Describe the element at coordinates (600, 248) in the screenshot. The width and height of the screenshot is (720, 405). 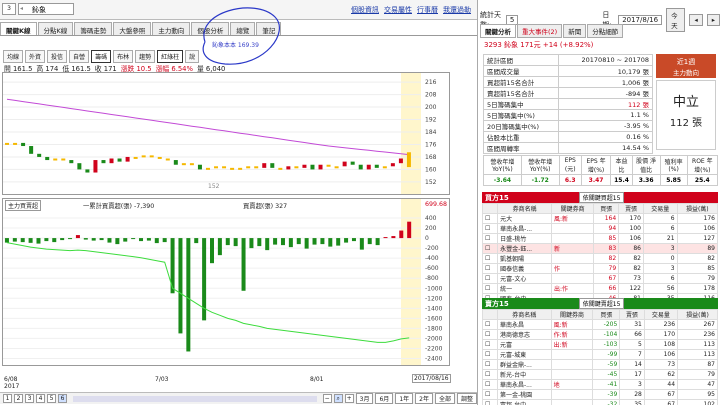
I see `table-row: ☐ 永豐金-鈺... 新 83 86 3 89` at that location.